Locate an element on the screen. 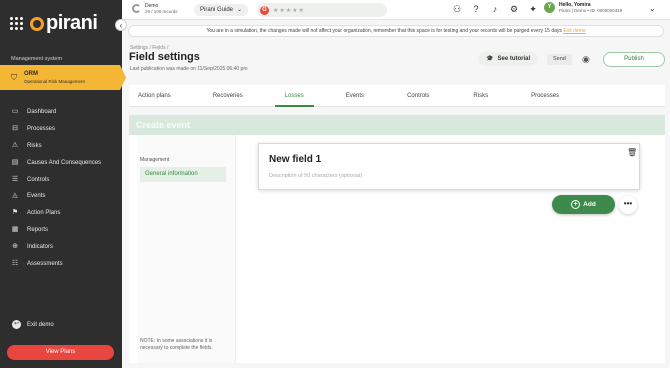  chevron-left-icon: ‹ is located at coordinates (121, 25).